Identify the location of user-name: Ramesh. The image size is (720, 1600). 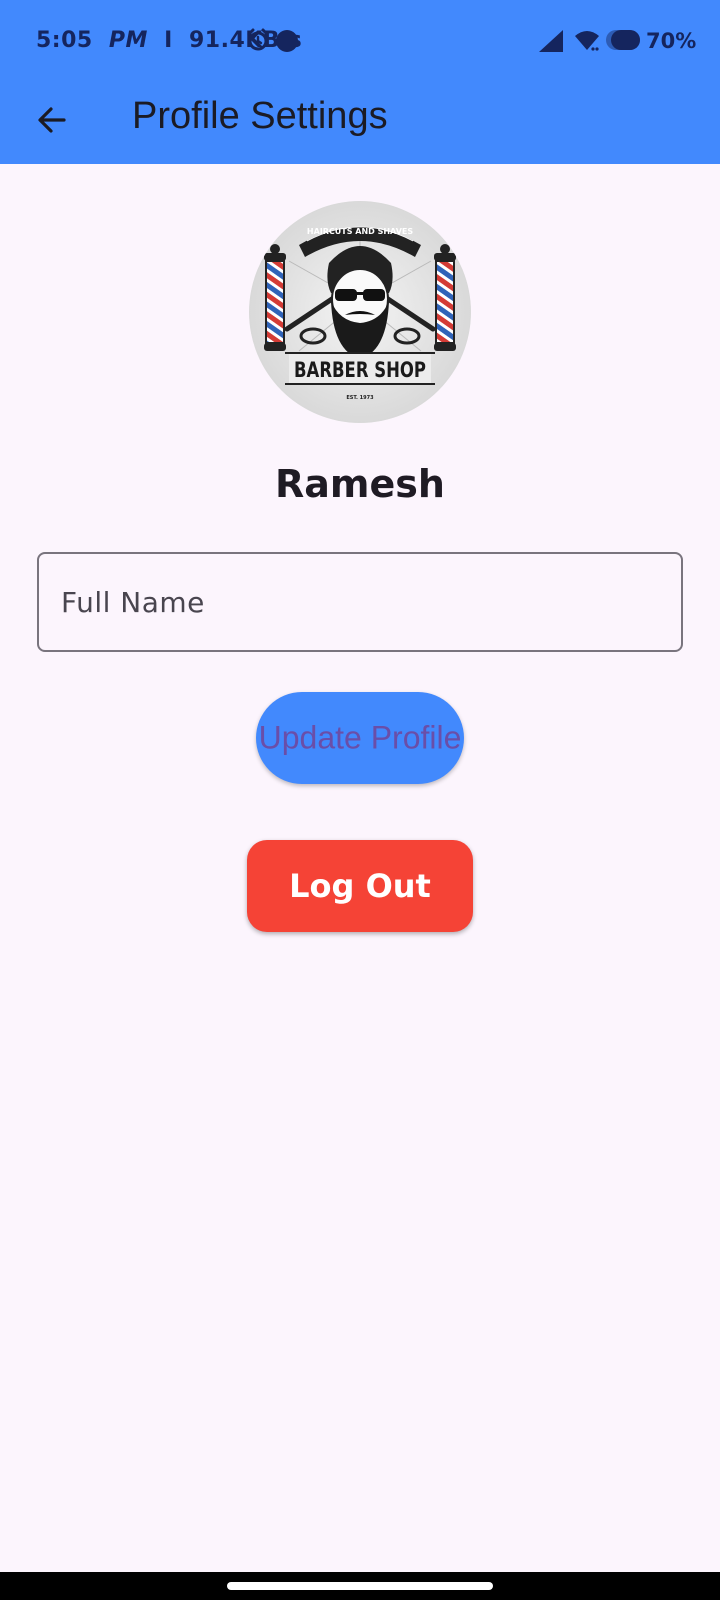
(360, 484).